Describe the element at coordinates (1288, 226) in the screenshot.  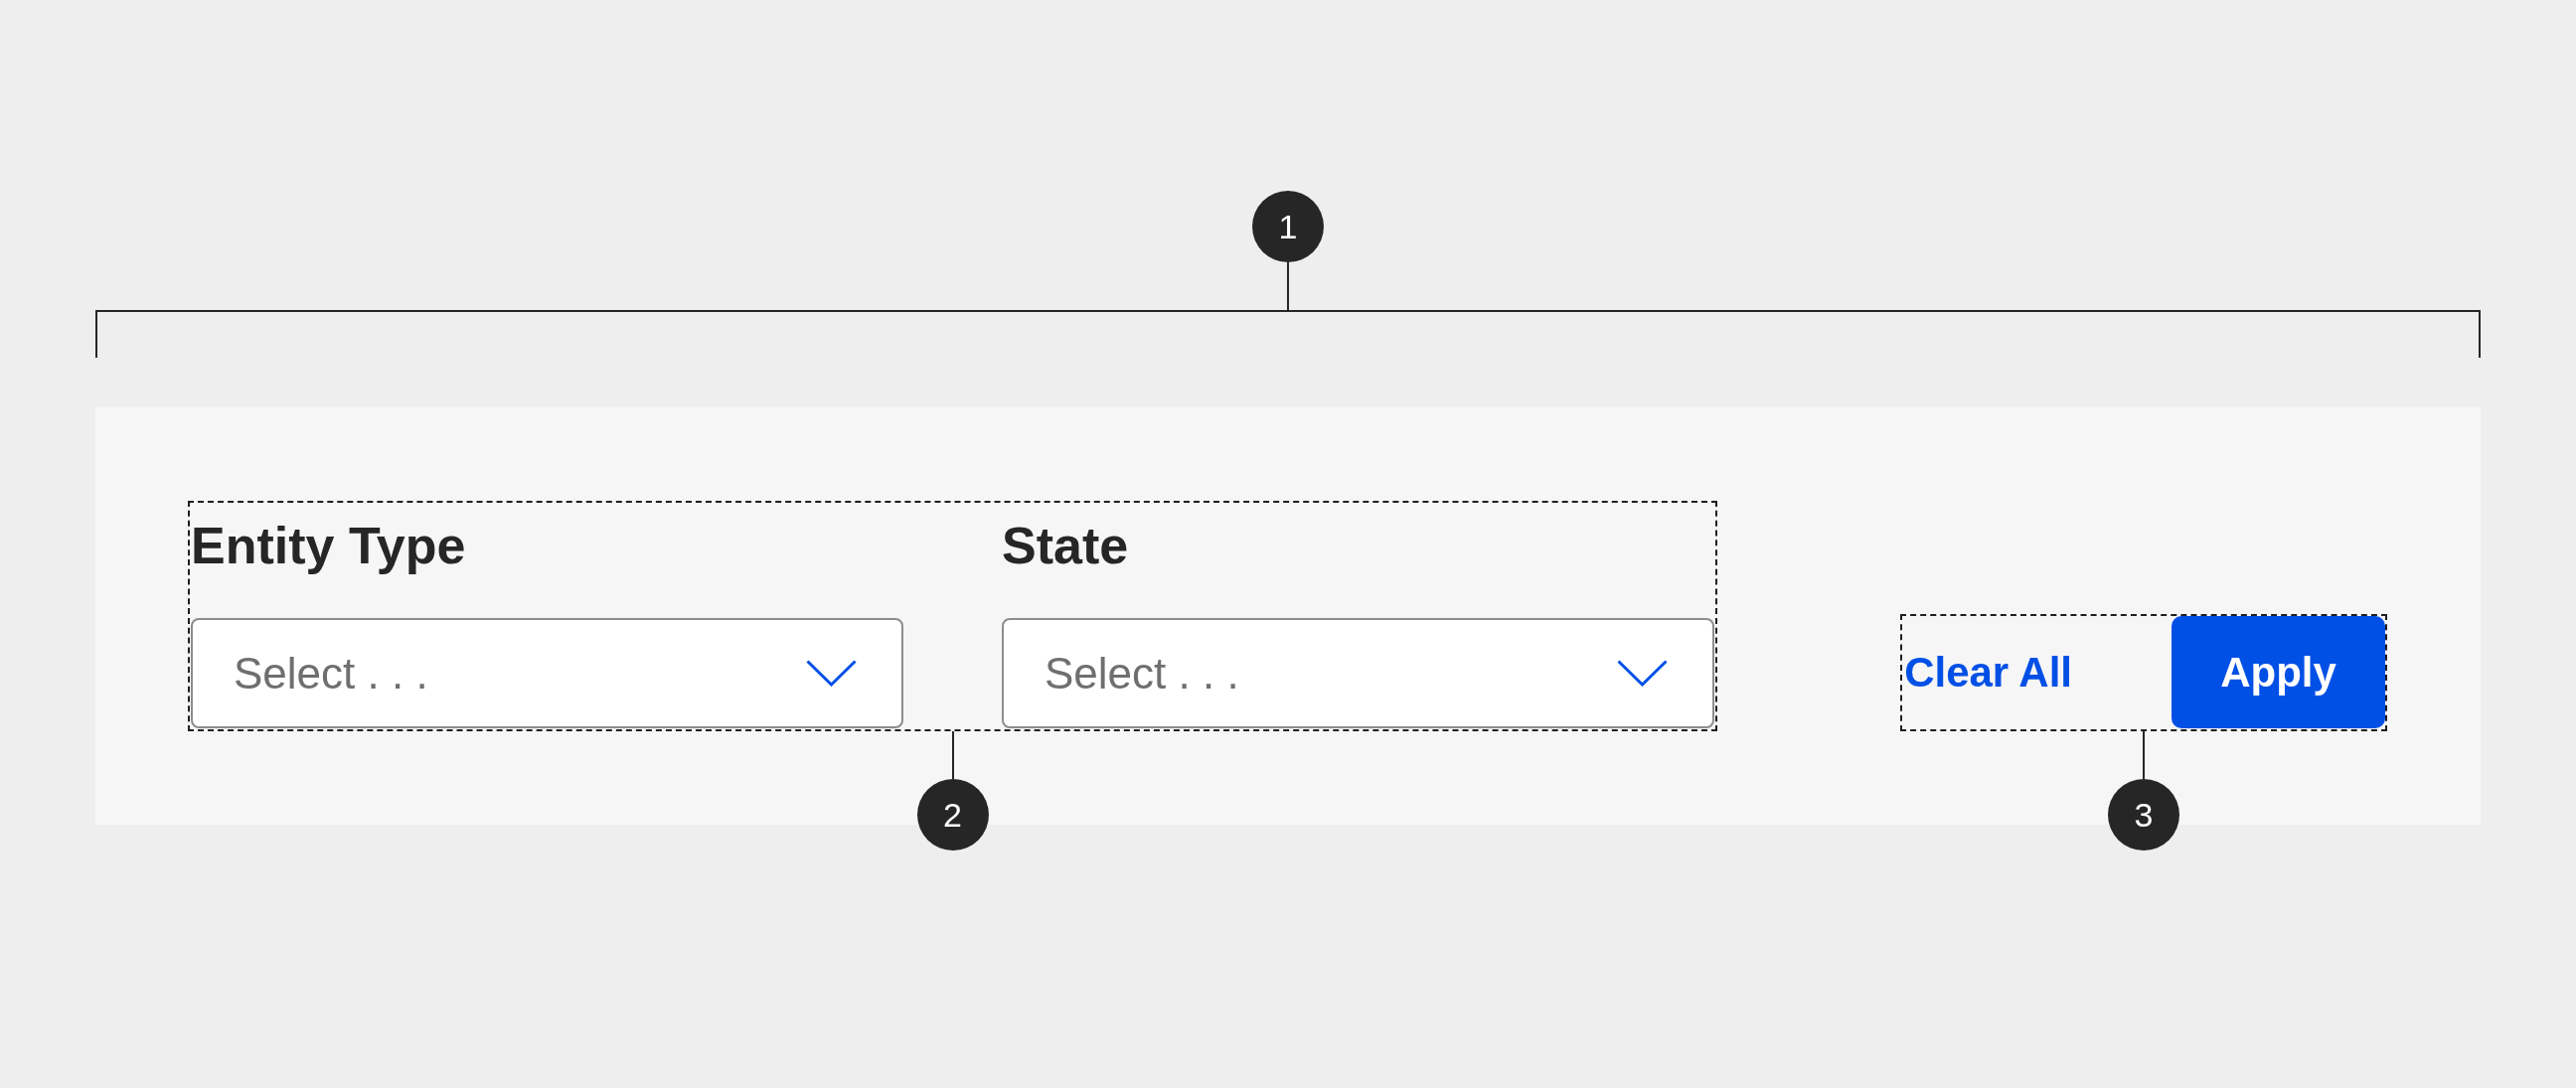
I see `callout-marker: 1` at that location.